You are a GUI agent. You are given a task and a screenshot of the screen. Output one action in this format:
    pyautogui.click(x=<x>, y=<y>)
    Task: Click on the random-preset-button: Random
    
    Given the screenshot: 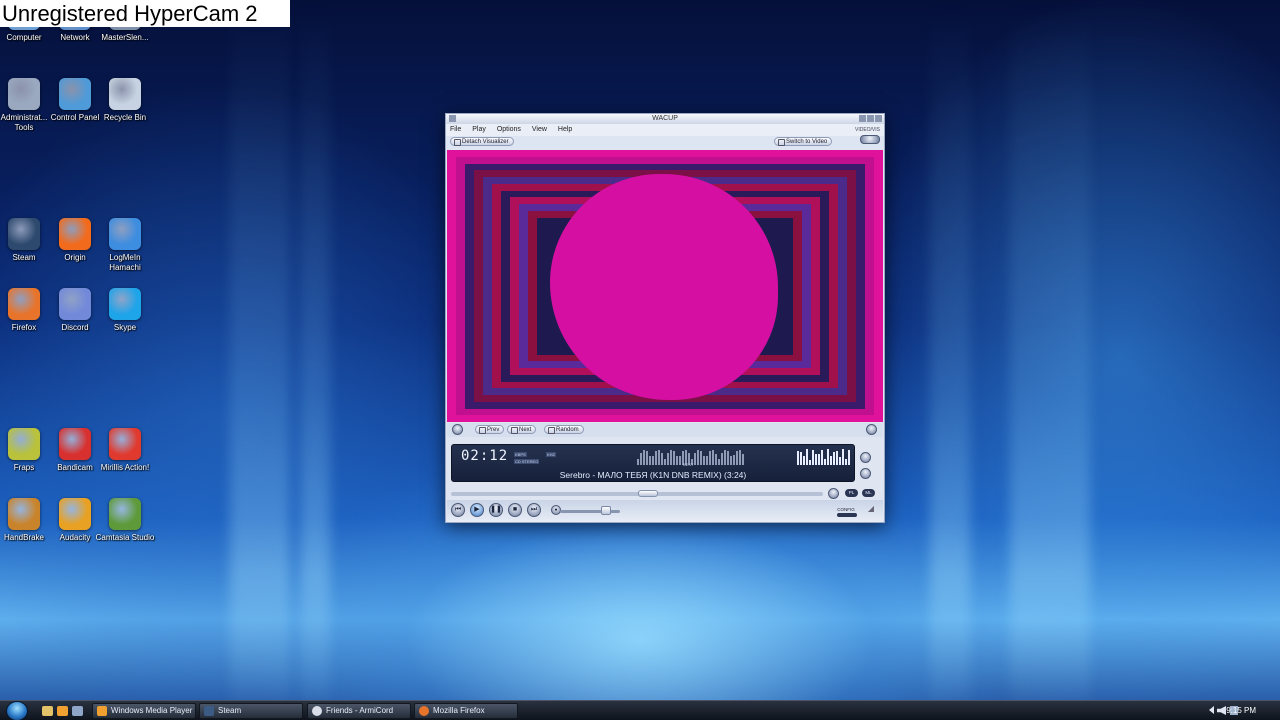 What is the action you would take?
    pyautogui.click(x=564, y=429)
    